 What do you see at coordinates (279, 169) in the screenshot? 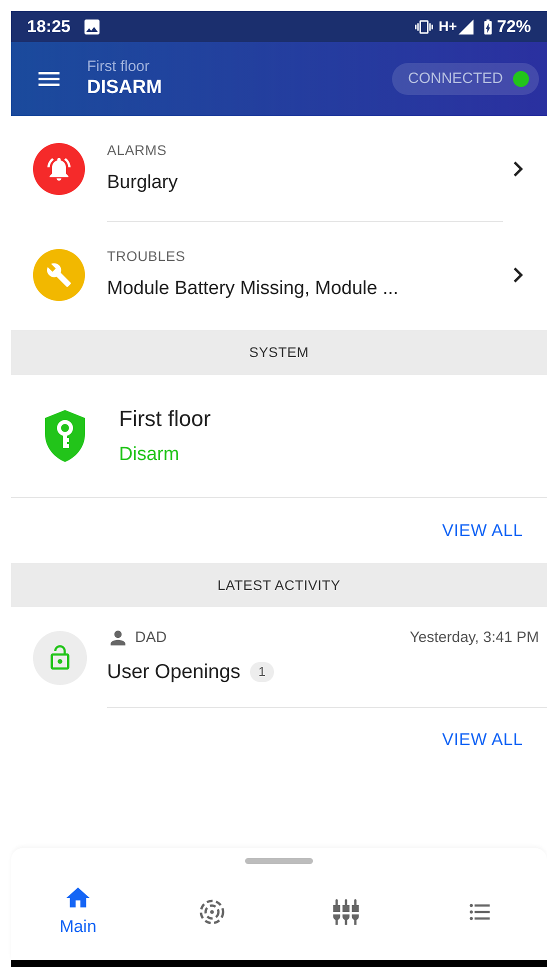
I see `notice-row: ALARMS Burglary` at bounding box center [279, 169].